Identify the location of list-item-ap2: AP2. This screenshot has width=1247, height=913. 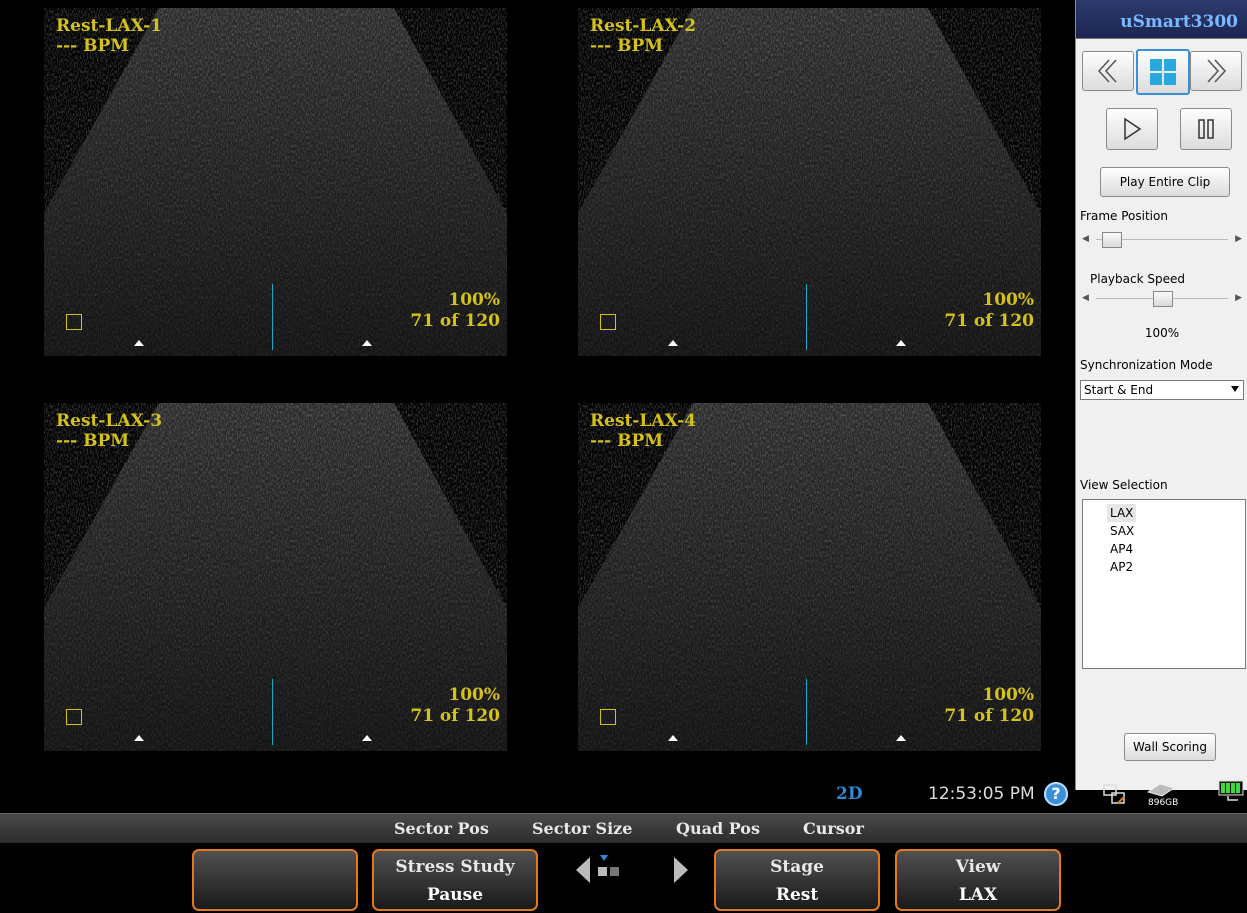
(1121, 567).